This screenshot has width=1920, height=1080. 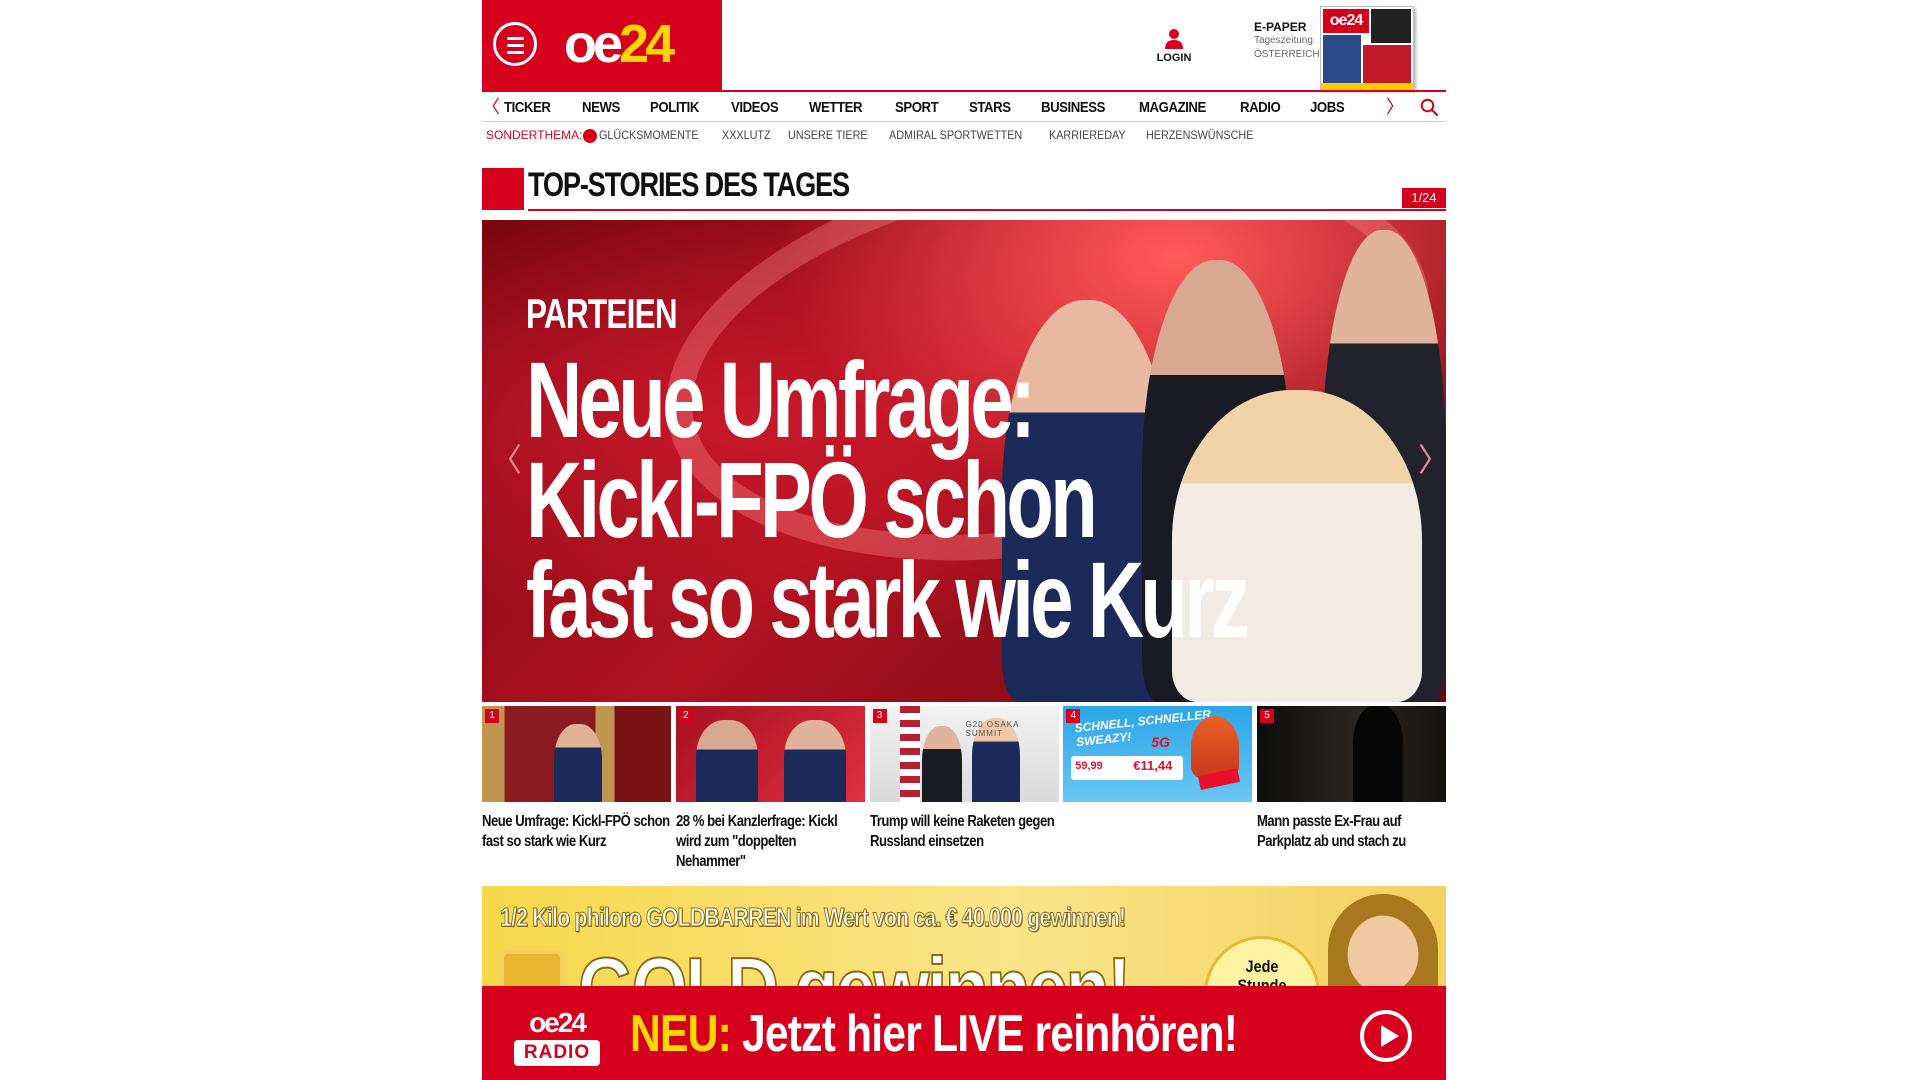 What do you see at coordinates (992, 729) in the screenshot?
I see `teaser-image-text: G20 OSAKA SUMMIT` at bounding box center [992, 729].